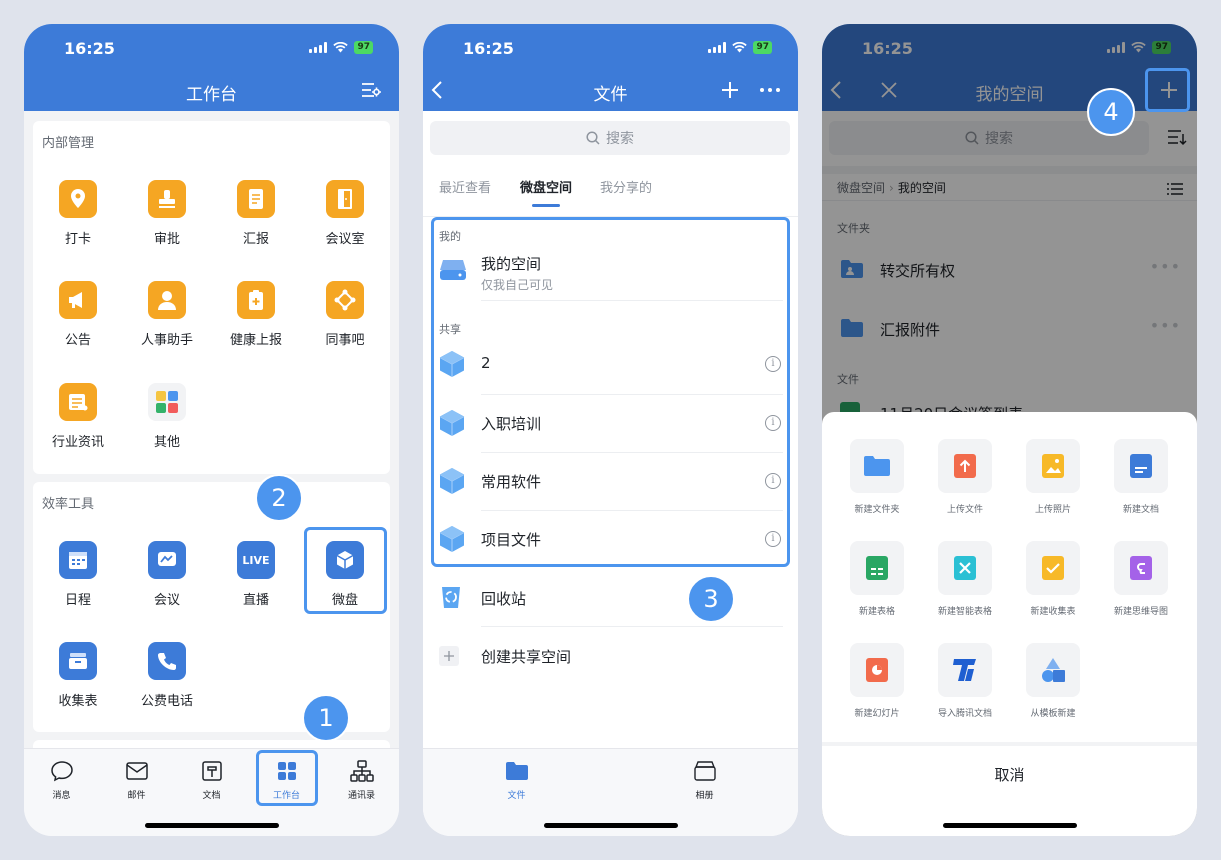 Image resolution: width=1221 pixels, height=860 pixels. I want to click on step-badge-3: 3, so click(711, 599).